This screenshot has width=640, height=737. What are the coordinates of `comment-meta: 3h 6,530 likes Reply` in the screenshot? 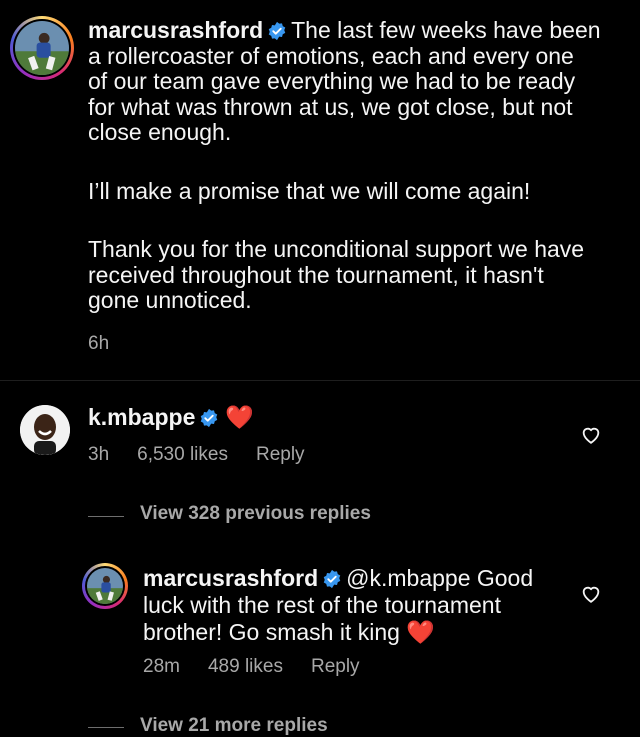 It's located at (210, 455).